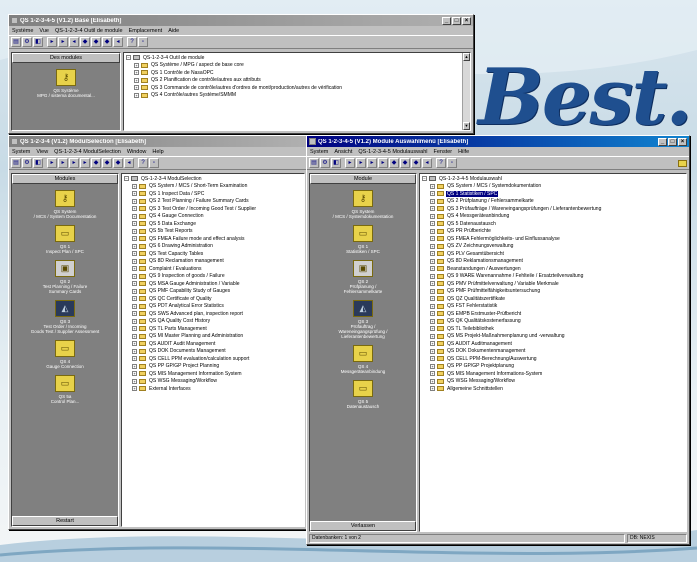  Describe the element at coordinates (553, 374) in the screenshot. I see `tree-item: + QS MIS Management Informations-System` at that location.